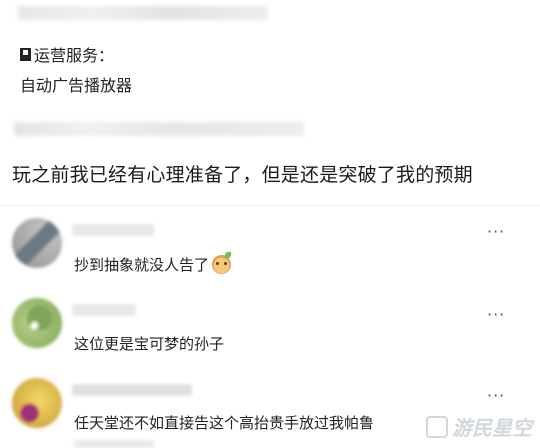 The width and height of the screenshot is (540, 448). I want to click on dog-emoji-icon, so click(222, 263).